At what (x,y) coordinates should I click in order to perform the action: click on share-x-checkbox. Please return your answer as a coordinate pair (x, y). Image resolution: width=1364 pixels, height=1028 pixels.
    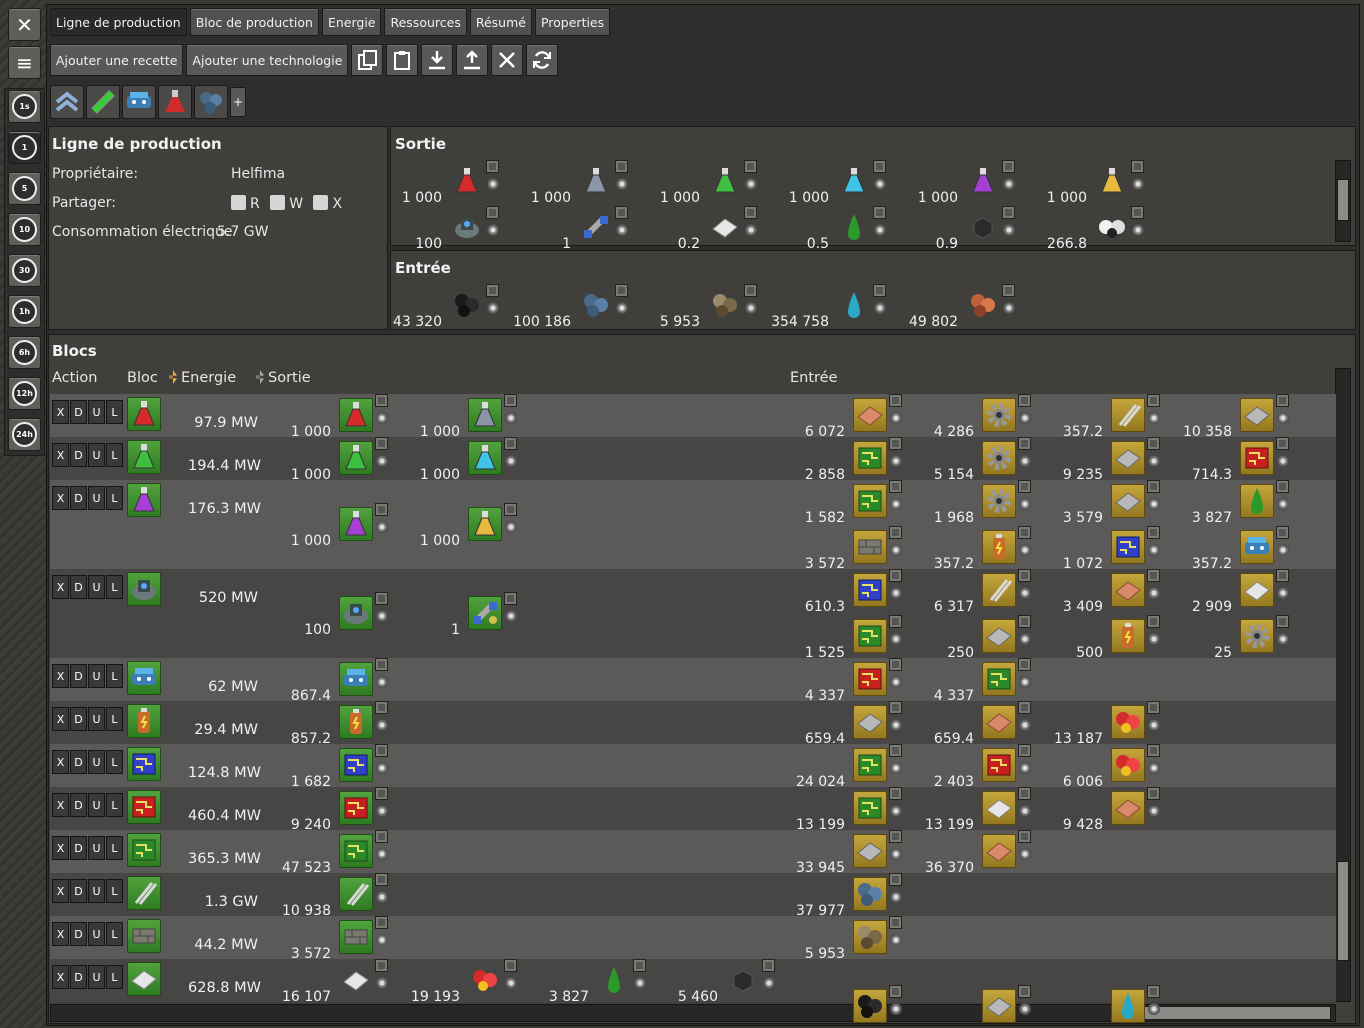
    Looking at the image, I should click on (321, 202).